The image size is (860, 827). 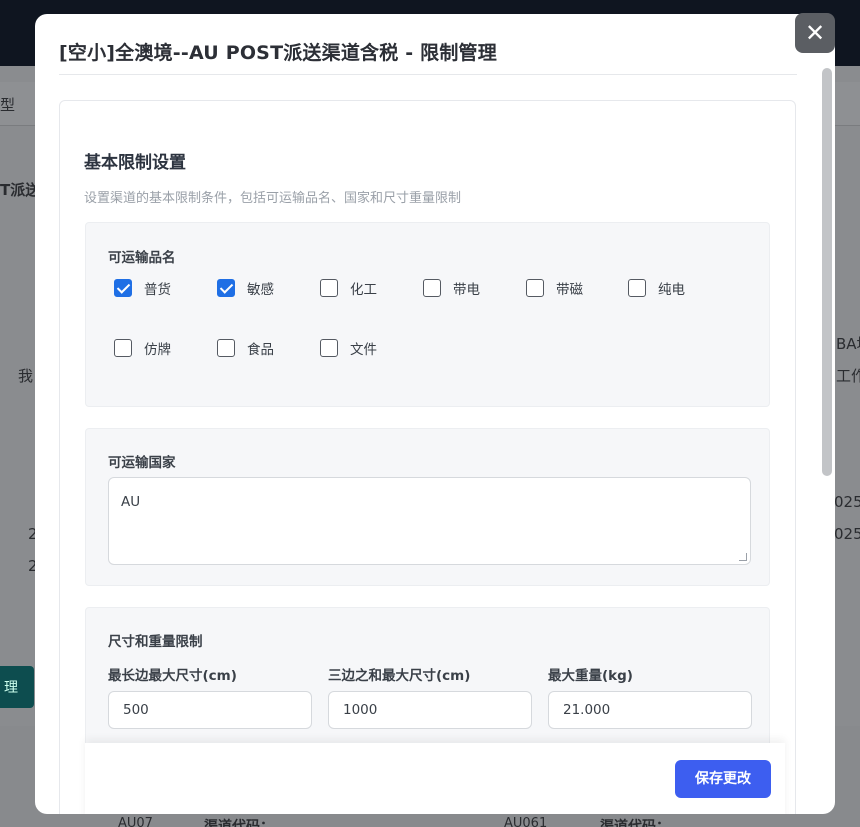 I want to click on countries-value: AU, so click(x=131, y=502).